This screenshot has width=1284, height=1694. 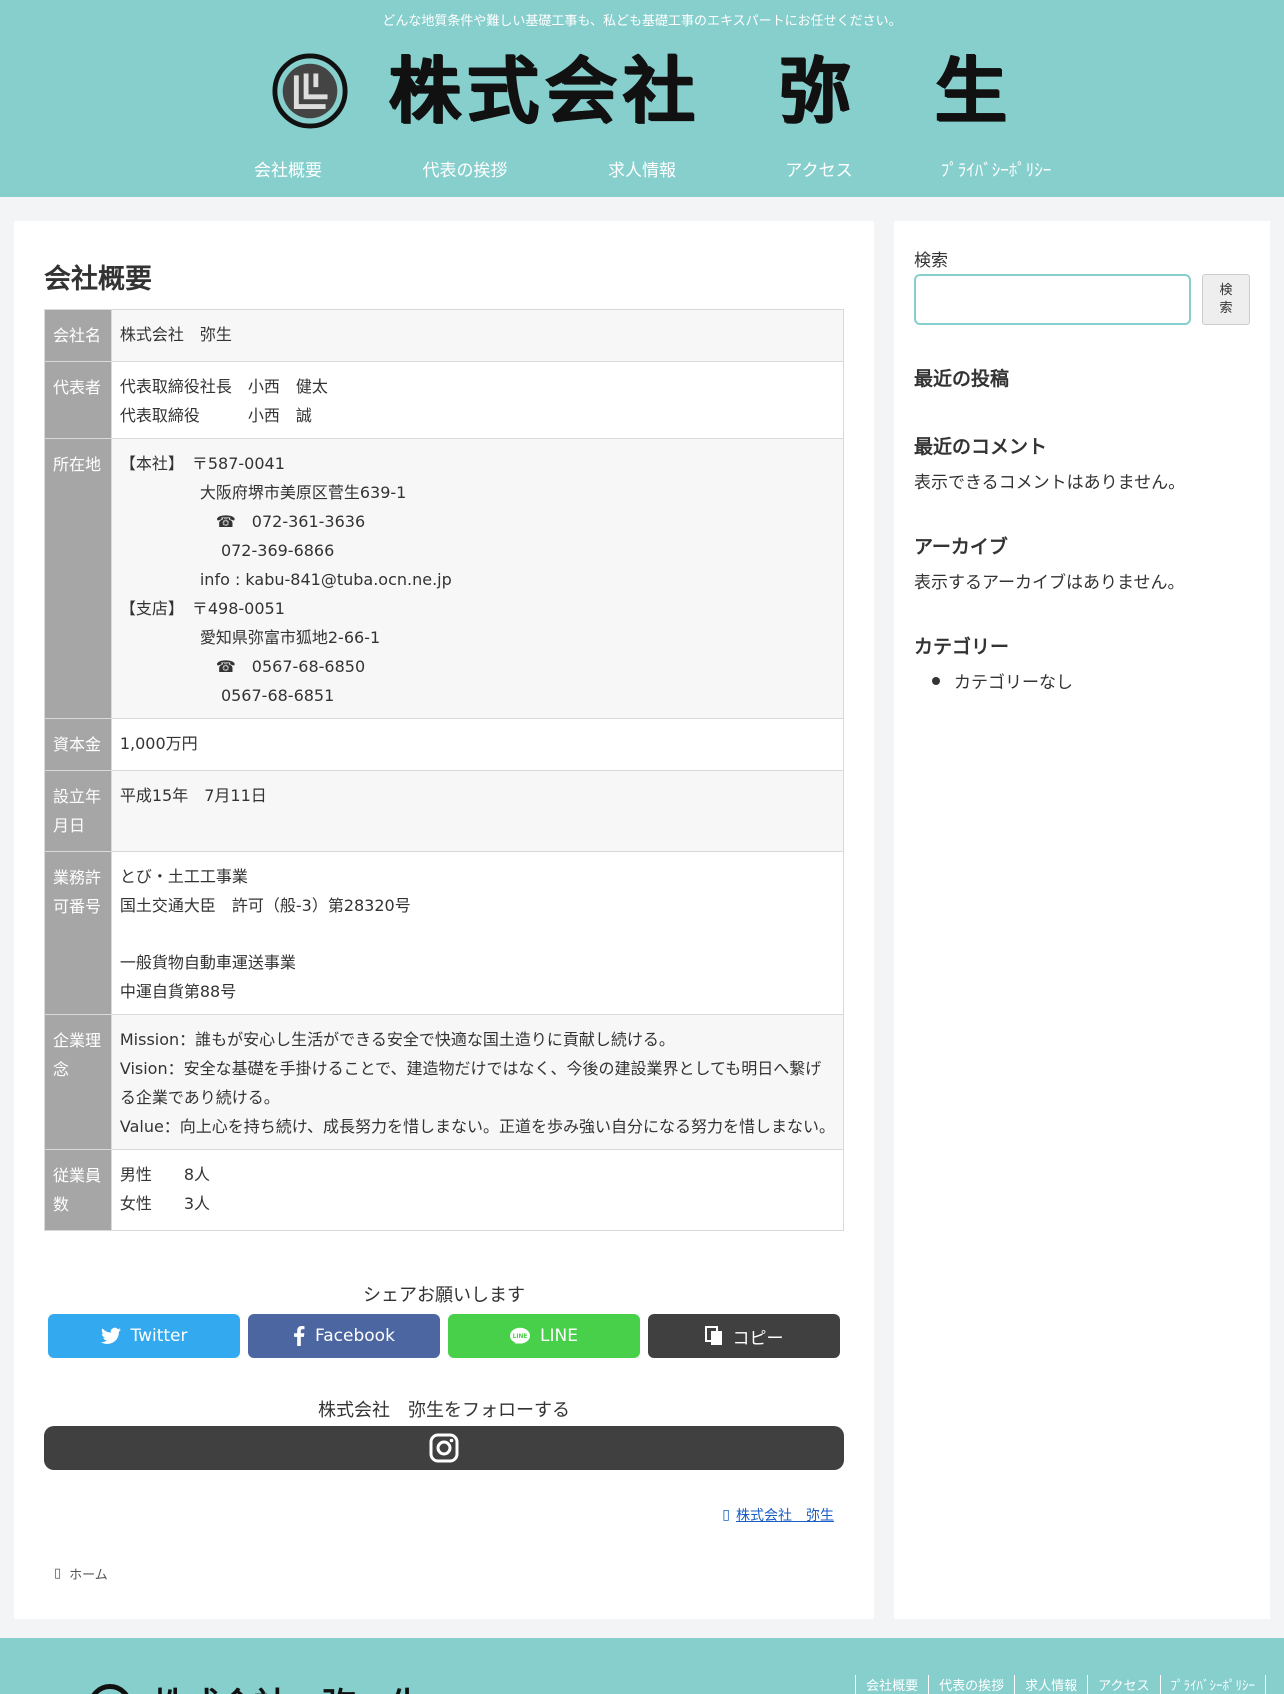 I want to click on facebook-share-button: Facebook, so click(x=344, y=1336).